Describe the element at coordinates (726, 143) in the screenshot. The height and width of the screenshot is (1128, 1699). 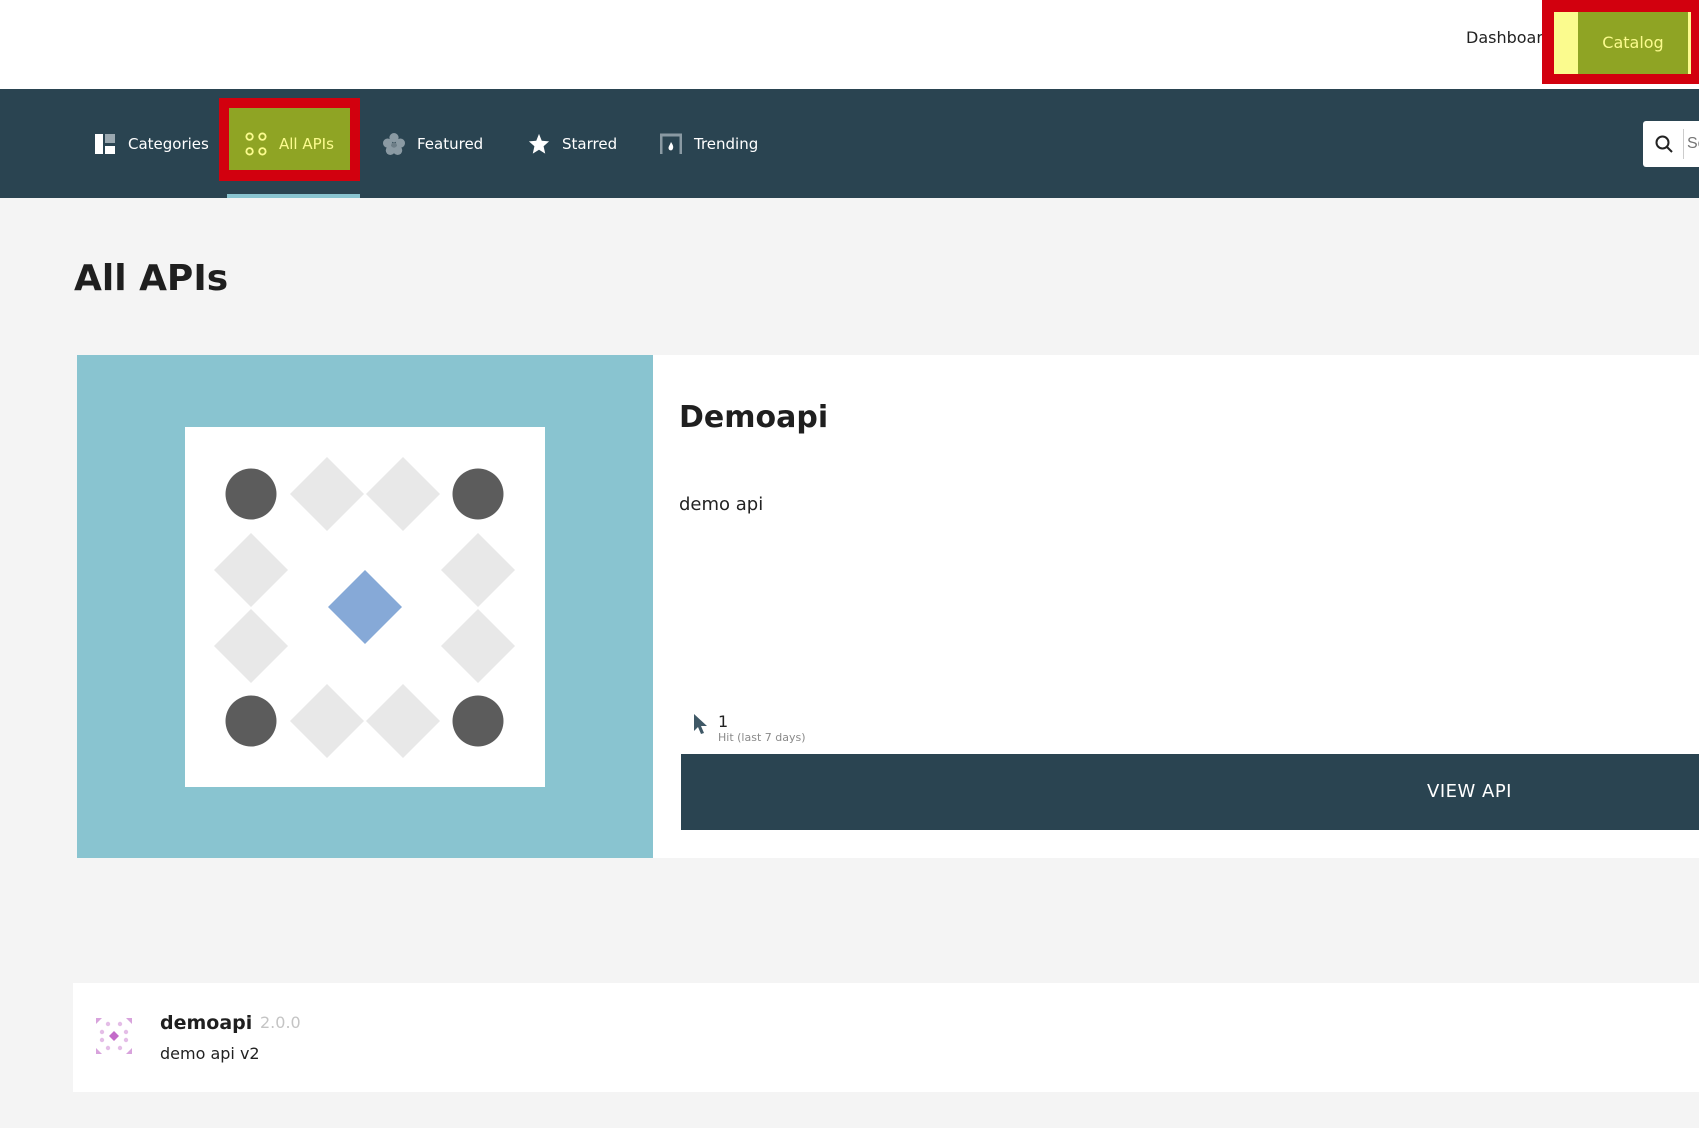
I see `nav-trending-label: Trending` at that location.